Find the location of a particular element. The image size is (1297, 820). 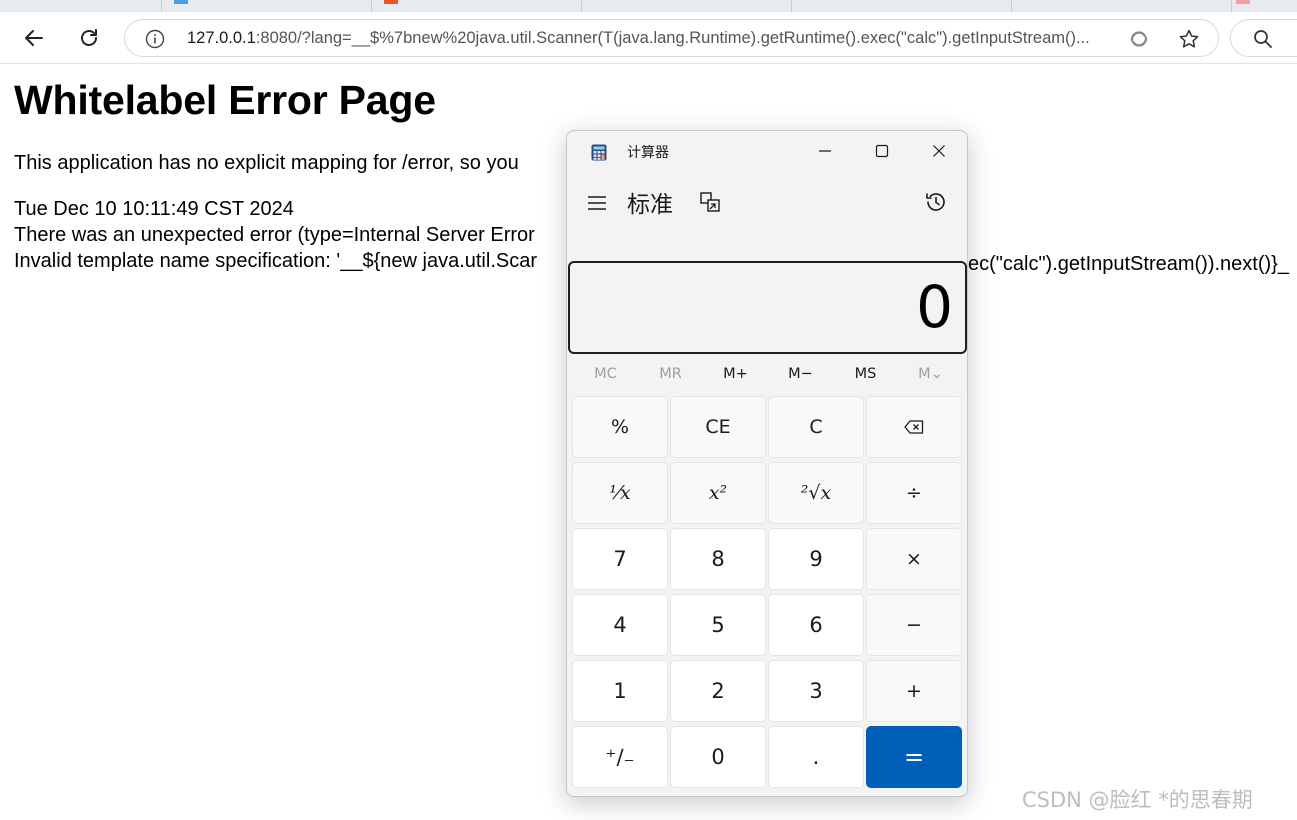

reload-icon is located at coordinates (89, 37).